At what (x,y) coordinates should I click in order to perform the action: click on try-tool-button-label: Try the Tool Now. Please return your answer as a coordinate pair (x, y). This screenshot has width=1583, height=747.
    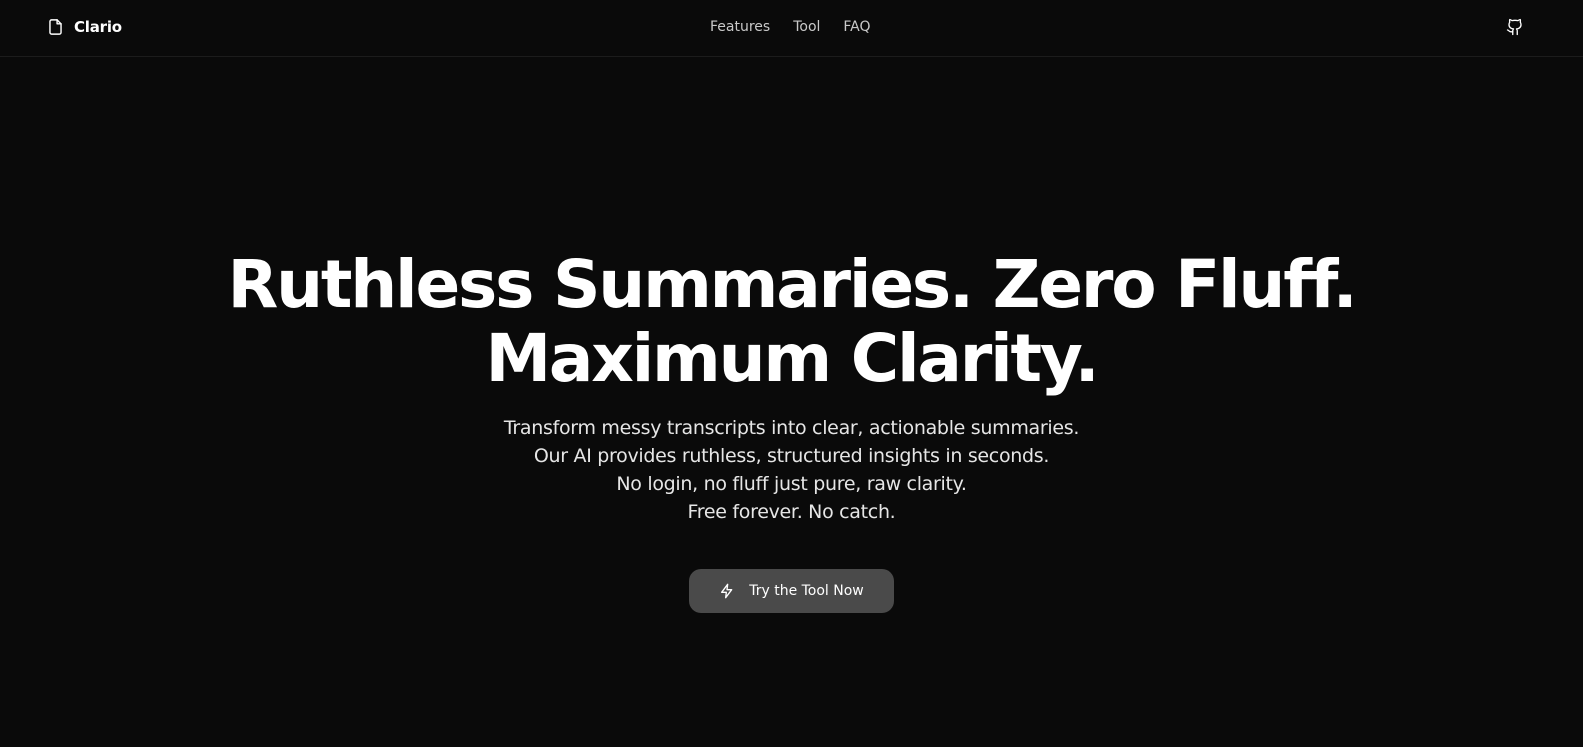
    Looking at the image, I should click on (806, 591).